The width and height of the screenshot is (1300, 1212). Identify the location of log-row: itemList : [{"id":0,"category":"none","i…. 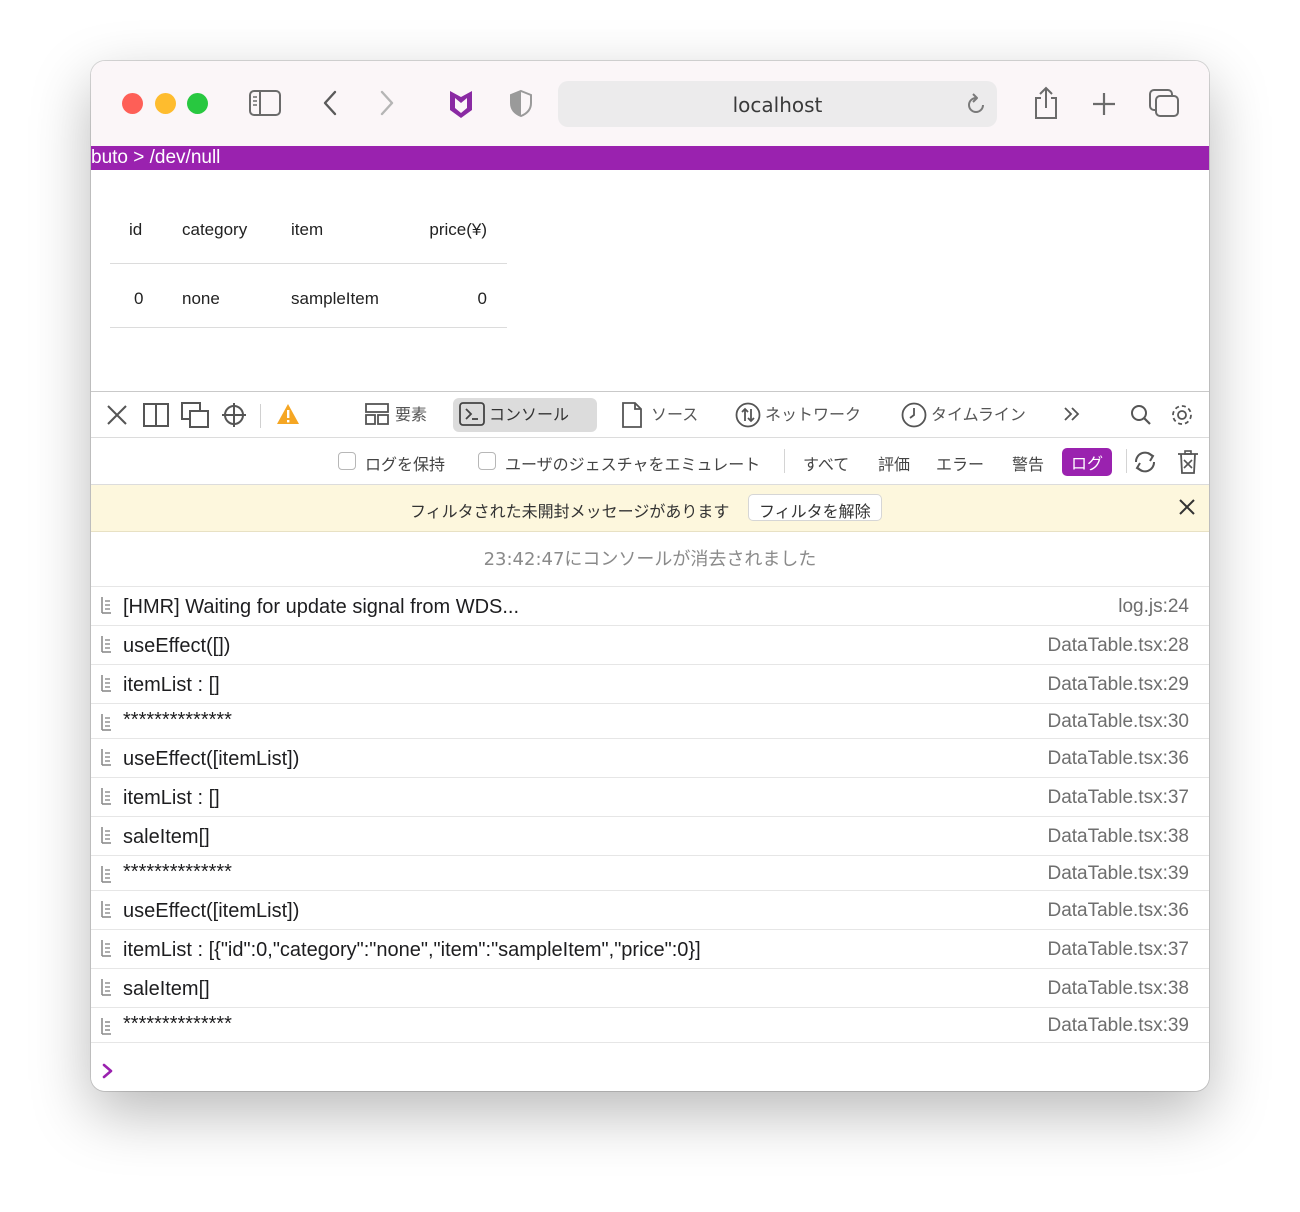
(650, 949).